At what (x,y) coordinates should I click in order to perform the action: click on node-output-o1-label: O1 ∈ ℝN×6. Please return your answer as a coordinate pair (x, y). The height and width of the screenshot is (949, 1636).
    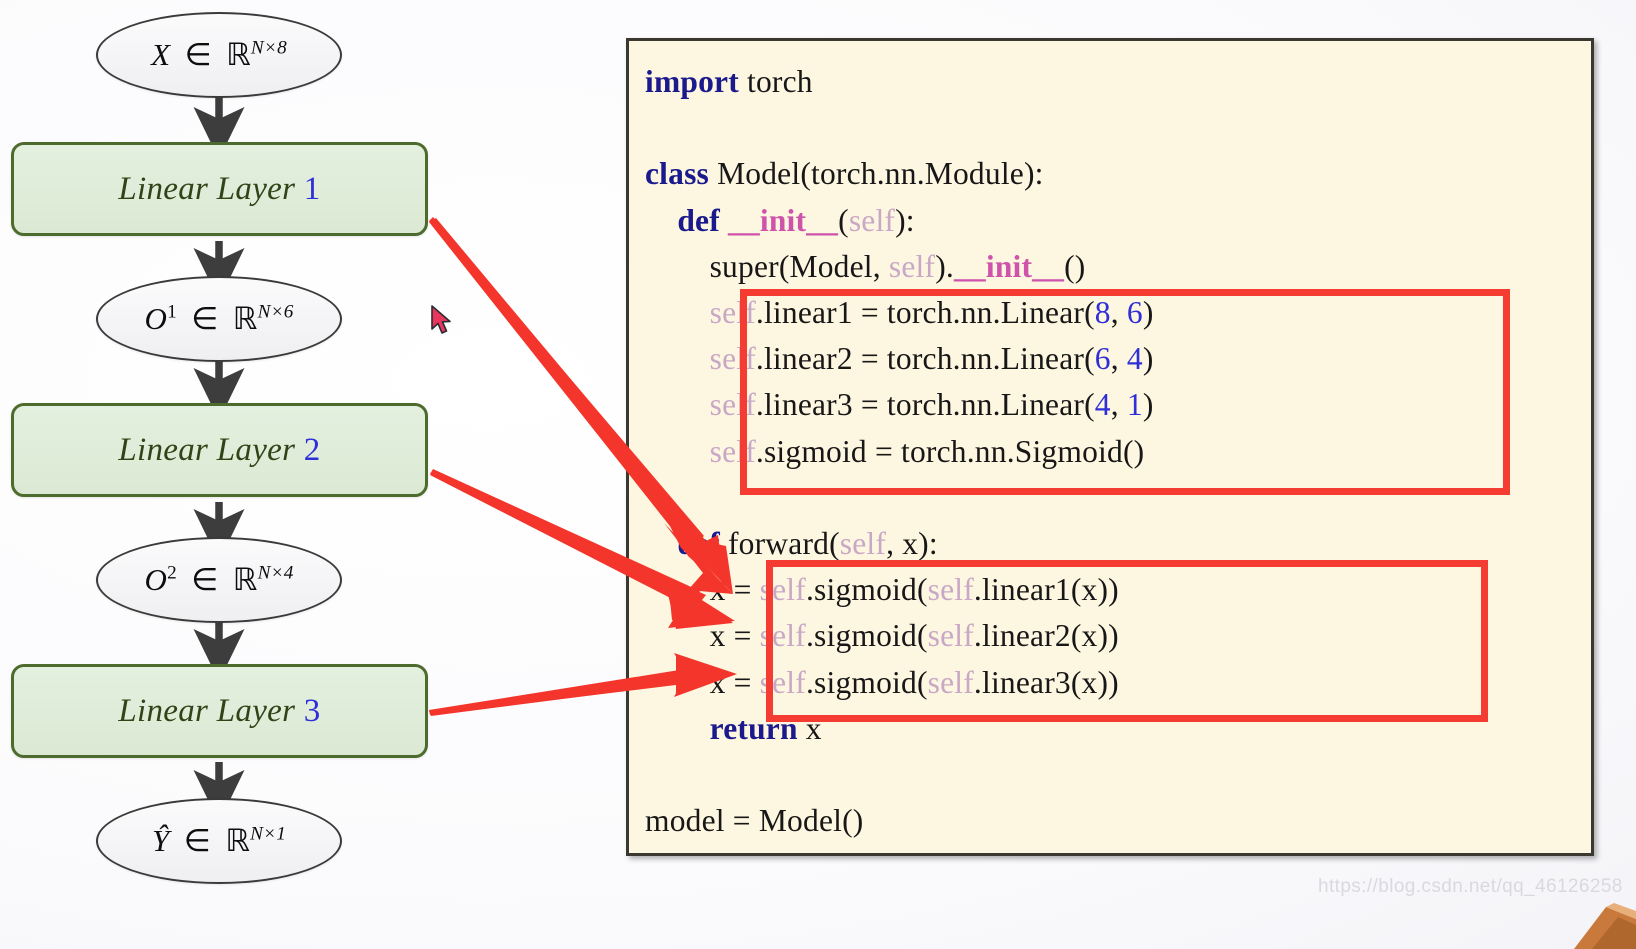
    Looking at the image, I should click on (219, 319).